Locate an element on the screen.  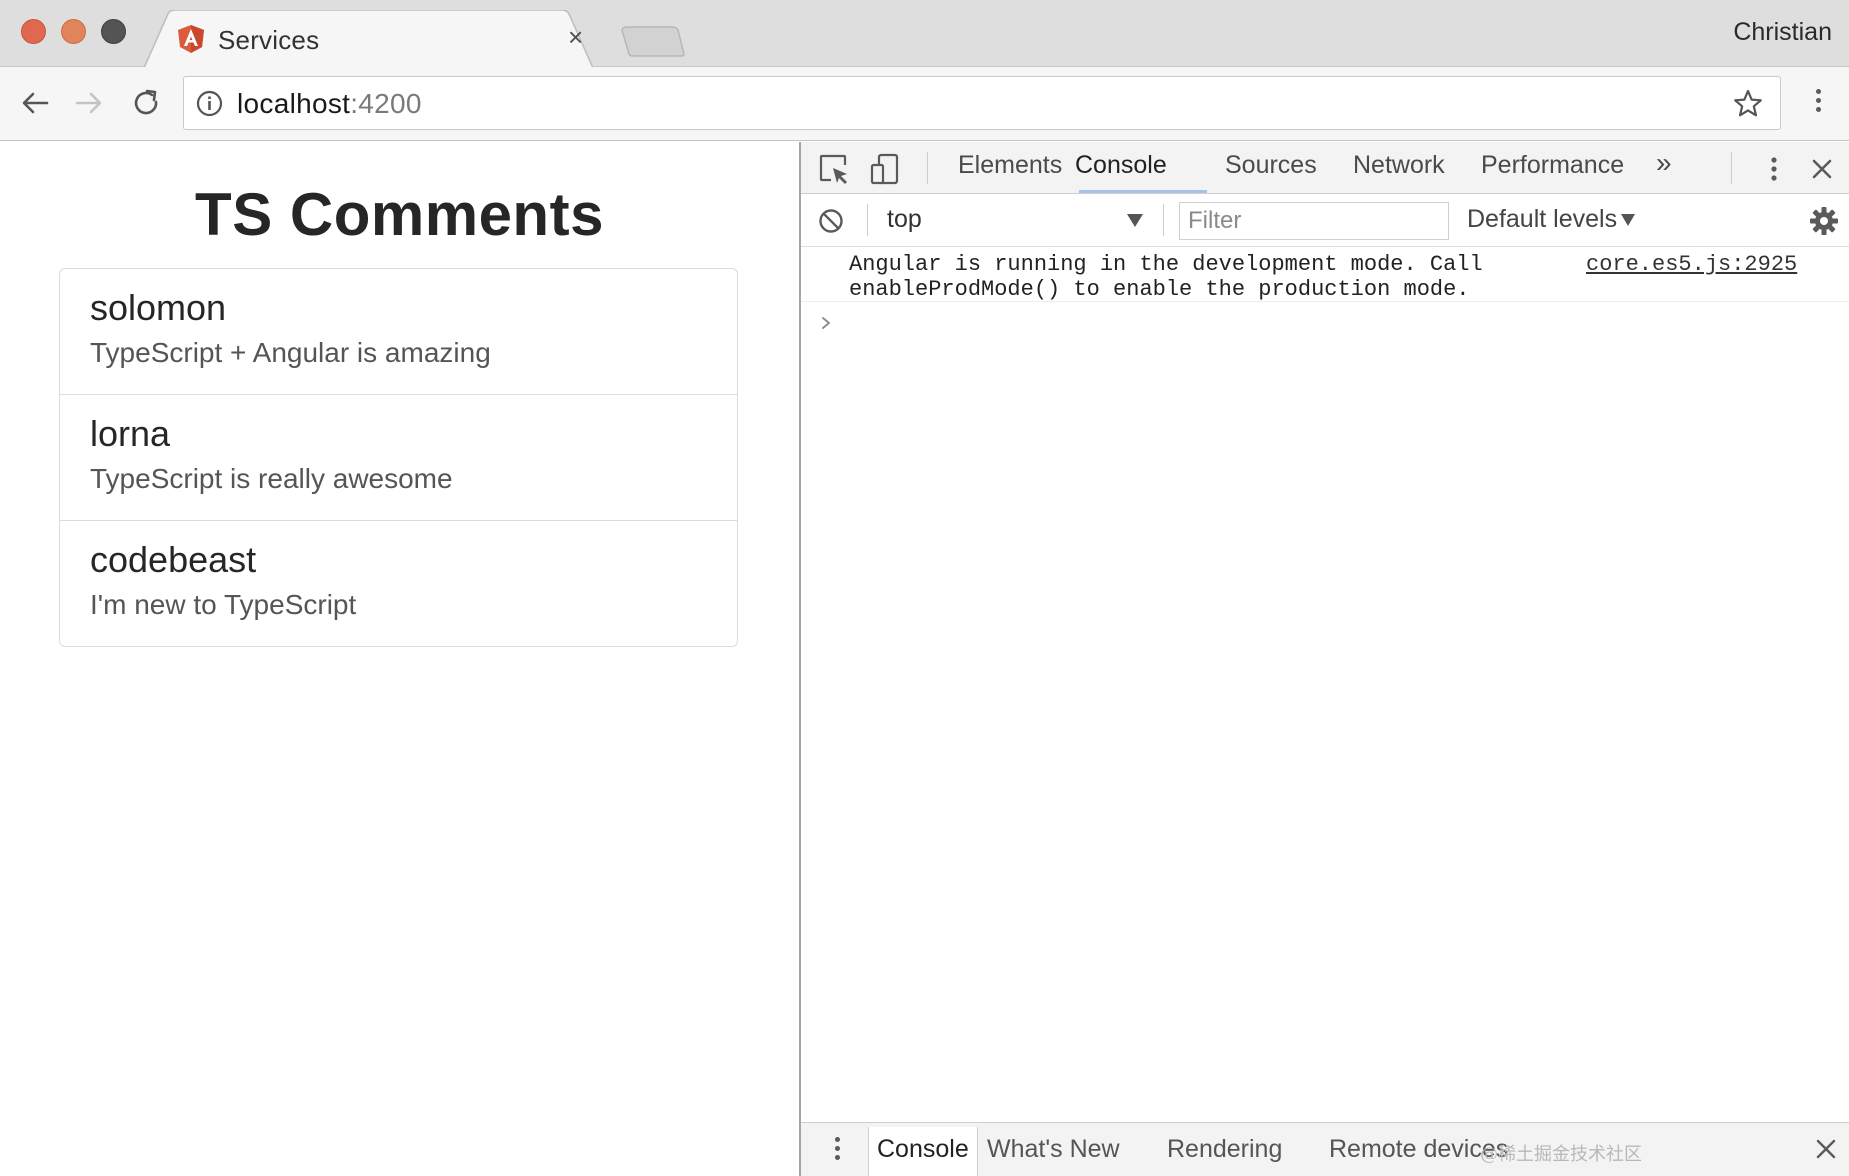
comment-item: solomon TypeScript + Angular is amazing is located at coordinates (398, 332).